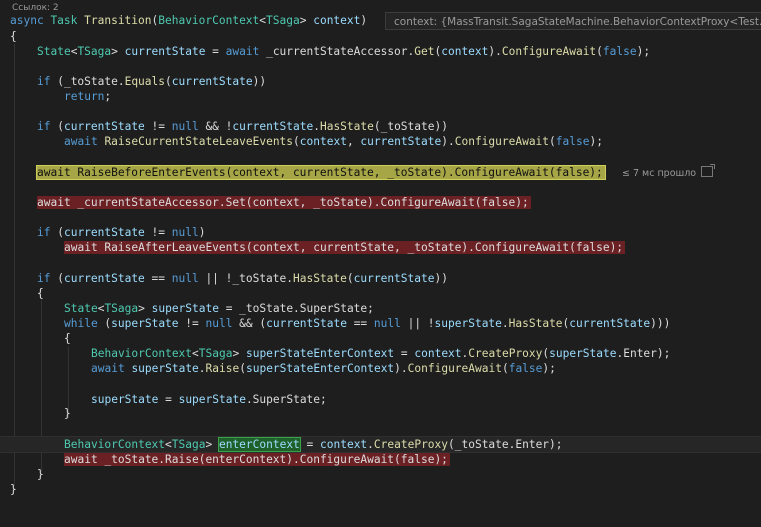 This screenshot has height=527, width=761. Describe the element at coordinates (44, 126) in the screenshot. I see `keyword: if` at that location.